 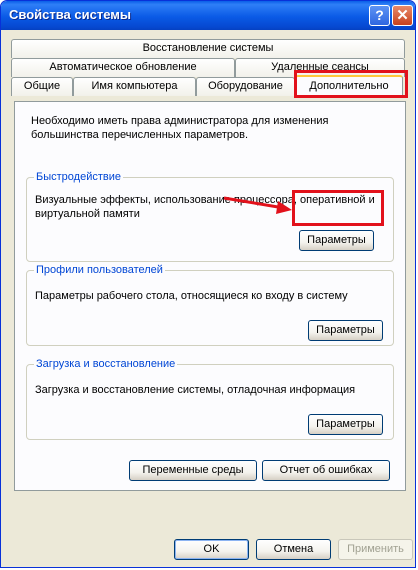 I want to click on error-reporting-button: Отчет об ошибках, so click(x=326, y=470).